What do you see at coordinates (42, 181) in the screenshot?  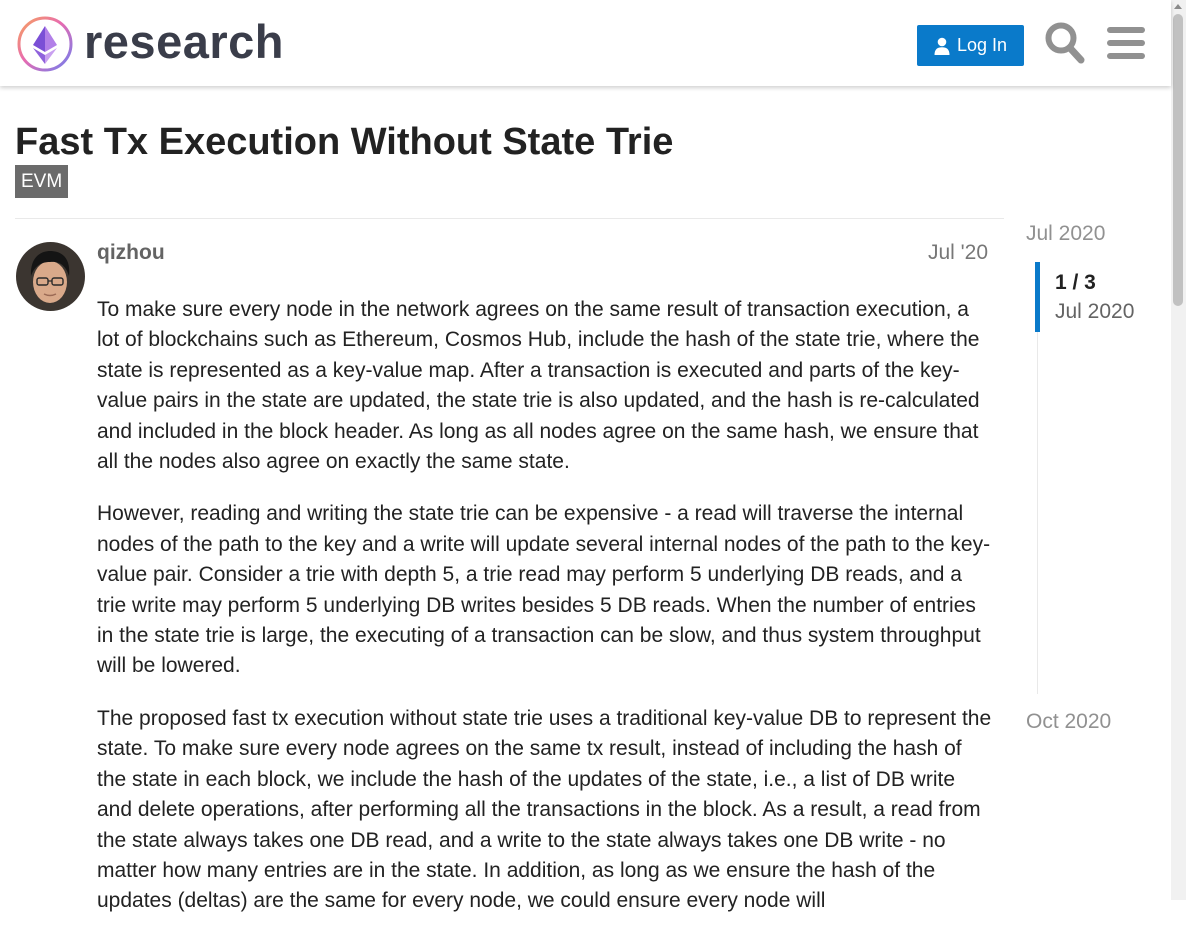 I see `tag-evm: EVM` at bounding box center [42, 181].